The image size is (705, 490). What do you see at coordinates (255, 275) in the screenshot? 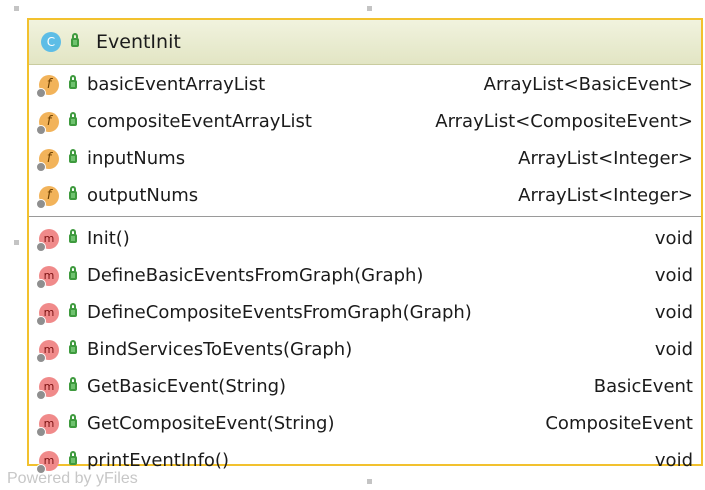
I see `method-name: DefineBasicEventsFromGraph(Graph)` at bounding box center [255, 275].